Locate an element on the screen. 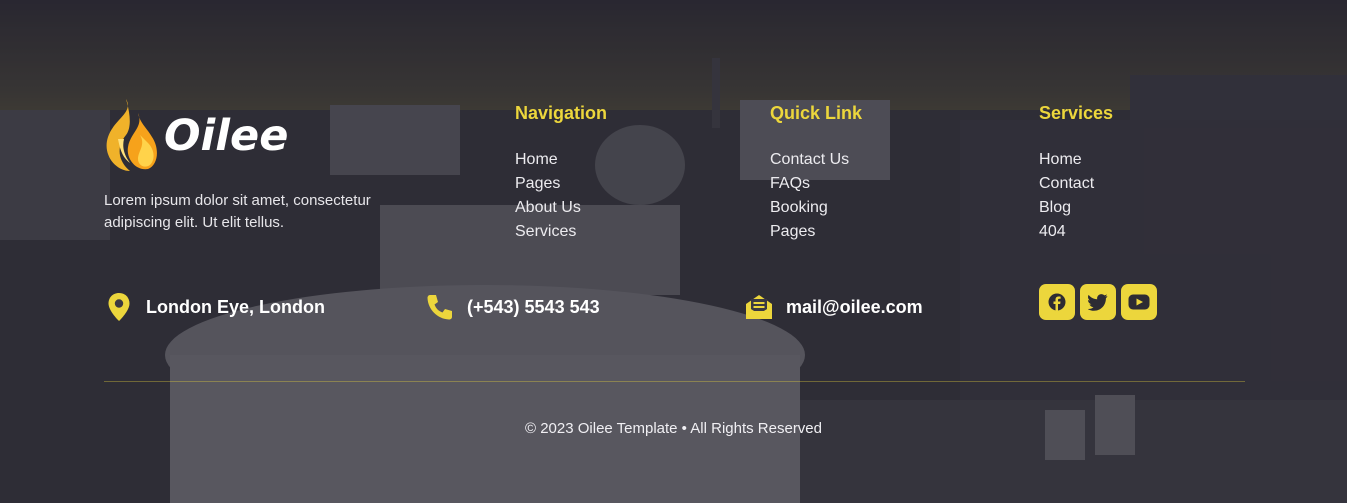 This screenshot has height=503, width=1347. email-text: mail@oilee.com is located at coordinates (854, 306).